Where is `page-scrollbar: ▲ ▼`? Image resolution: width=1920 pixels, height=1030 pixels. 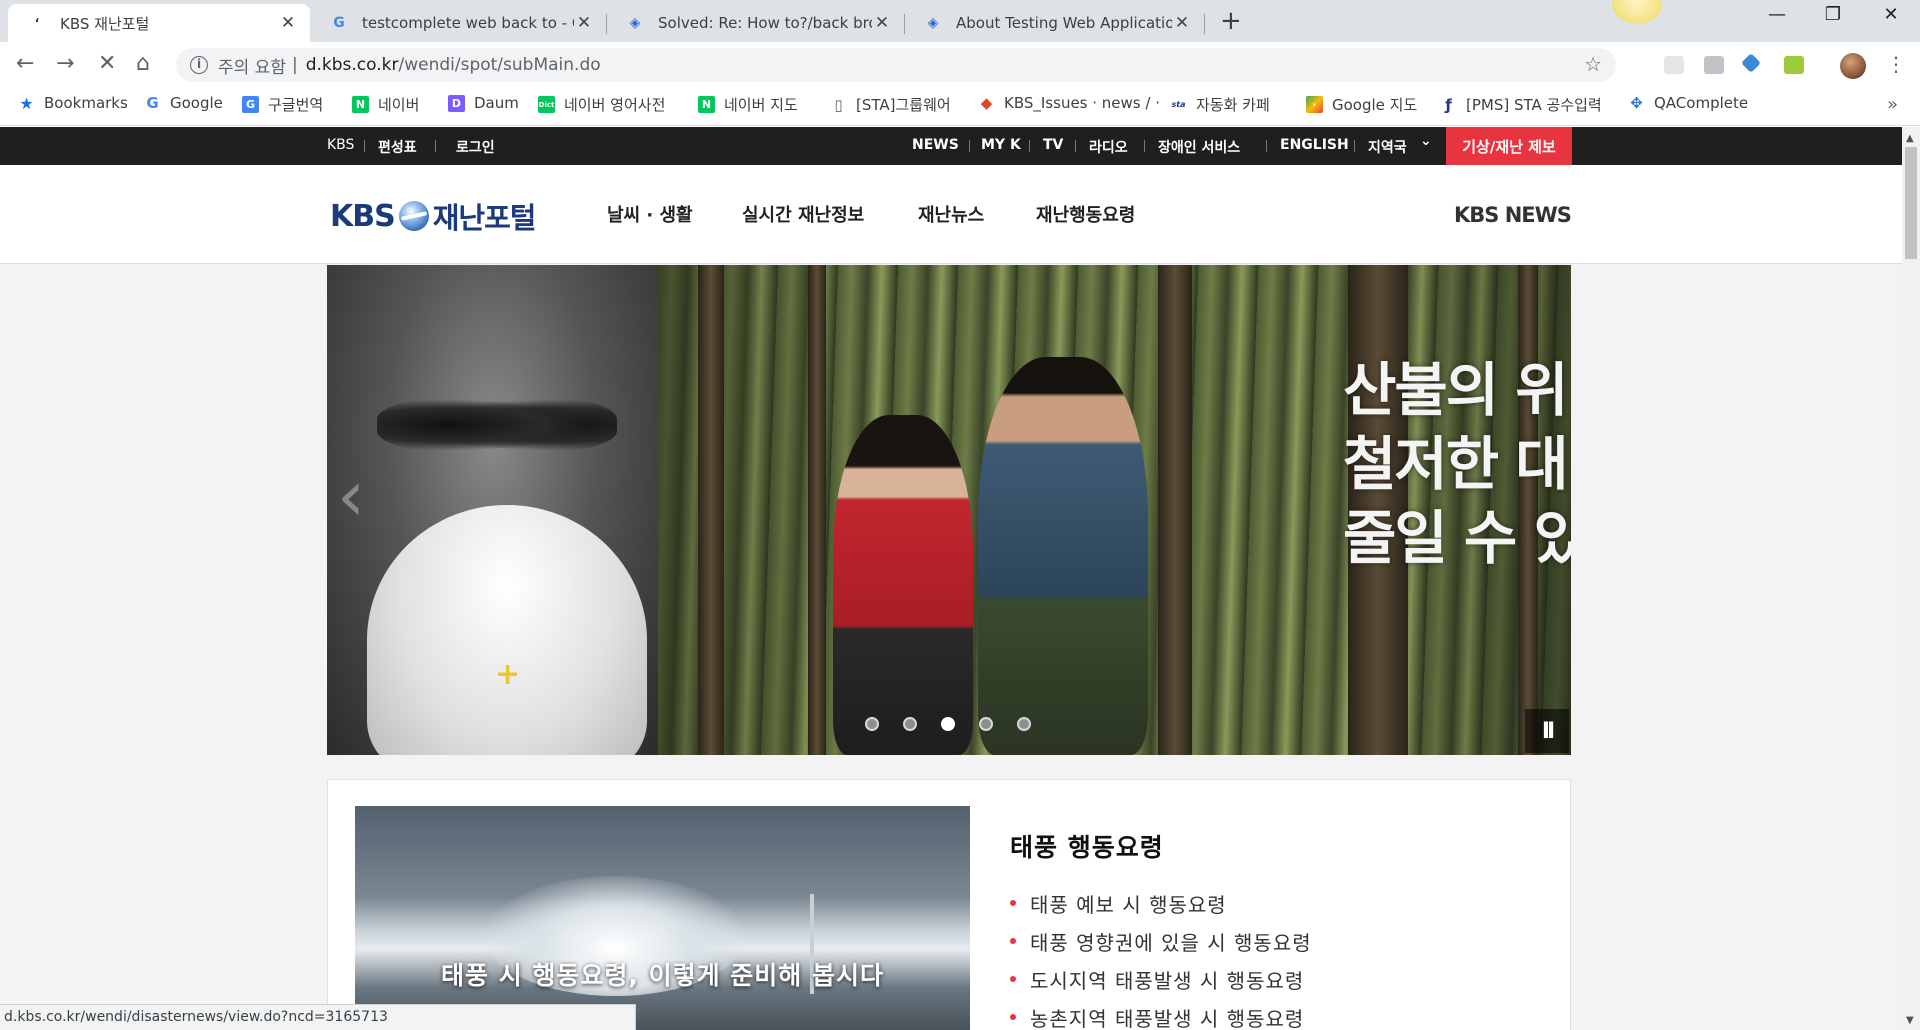 page-scrollbar: ▲ ▼ is located at coordinates (1911, 578).